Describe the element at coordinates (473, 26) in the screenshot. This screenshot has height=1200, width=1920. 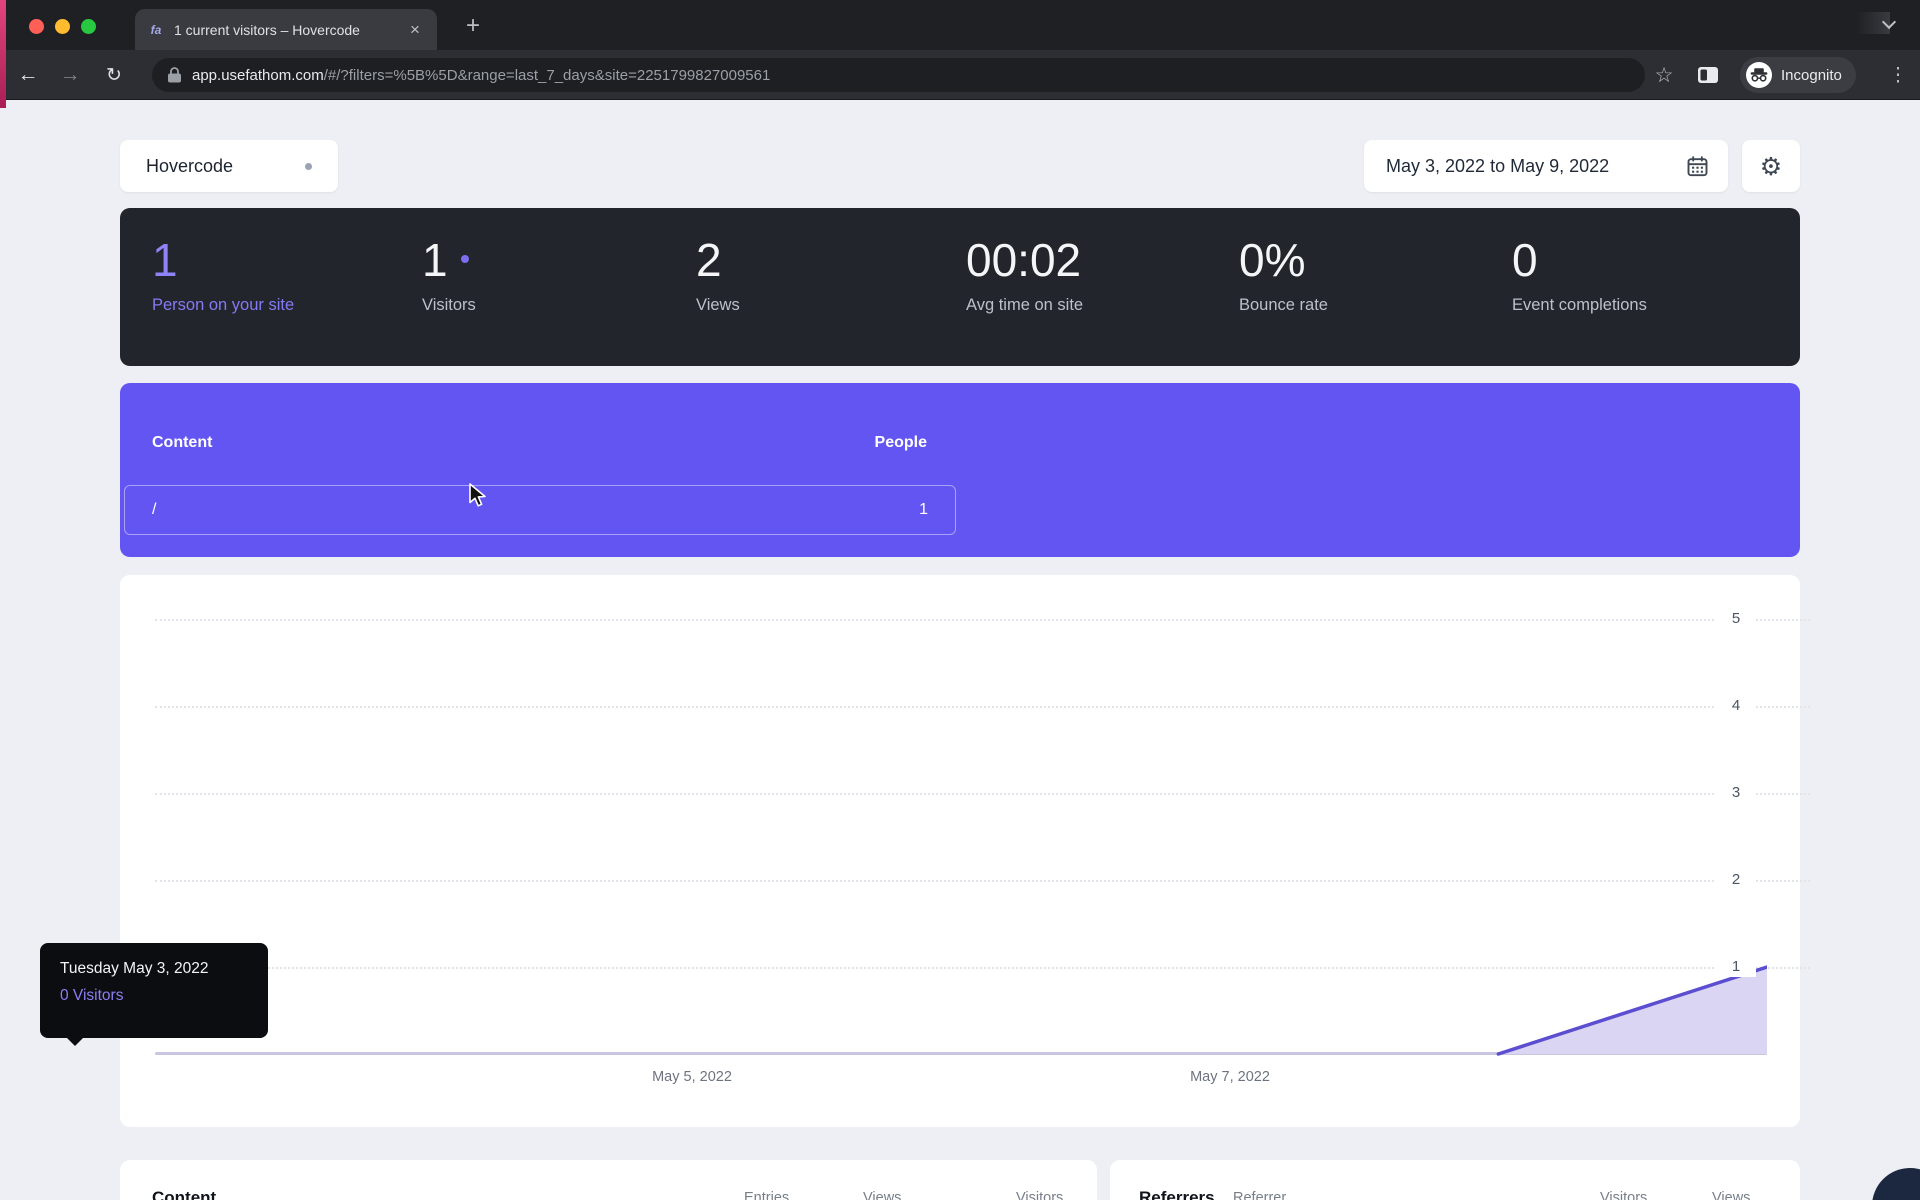
I see `new-tab-button: +` at that location.